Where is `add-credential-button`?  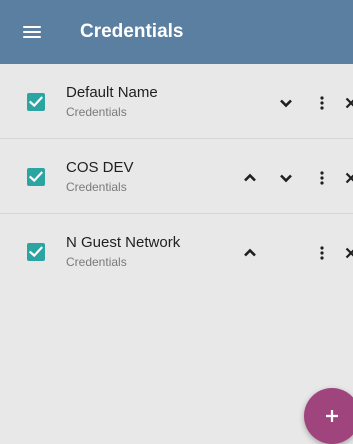
add-credential-button is located at coordinates (328, 416).